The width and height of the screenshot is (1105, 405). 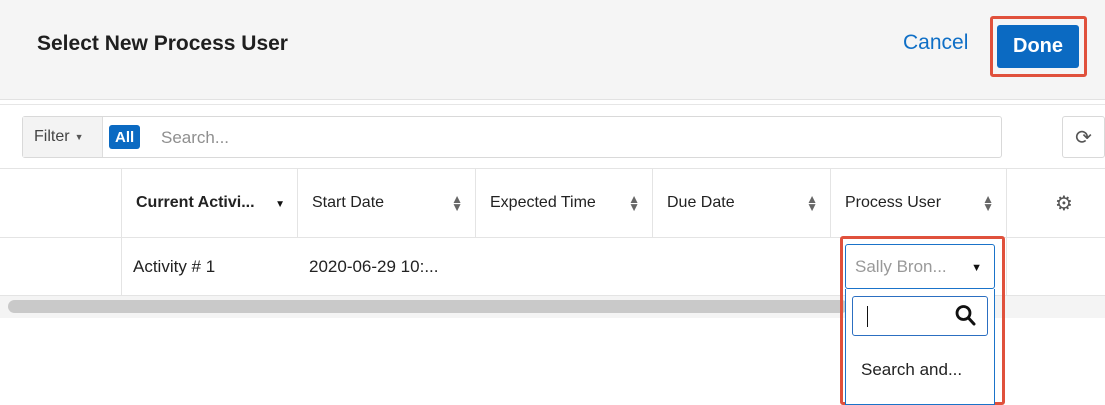 What do you see at coordinates (563, 266) in the screenshot?
I see `cell-expected-time` at bounding box center [563, 266].